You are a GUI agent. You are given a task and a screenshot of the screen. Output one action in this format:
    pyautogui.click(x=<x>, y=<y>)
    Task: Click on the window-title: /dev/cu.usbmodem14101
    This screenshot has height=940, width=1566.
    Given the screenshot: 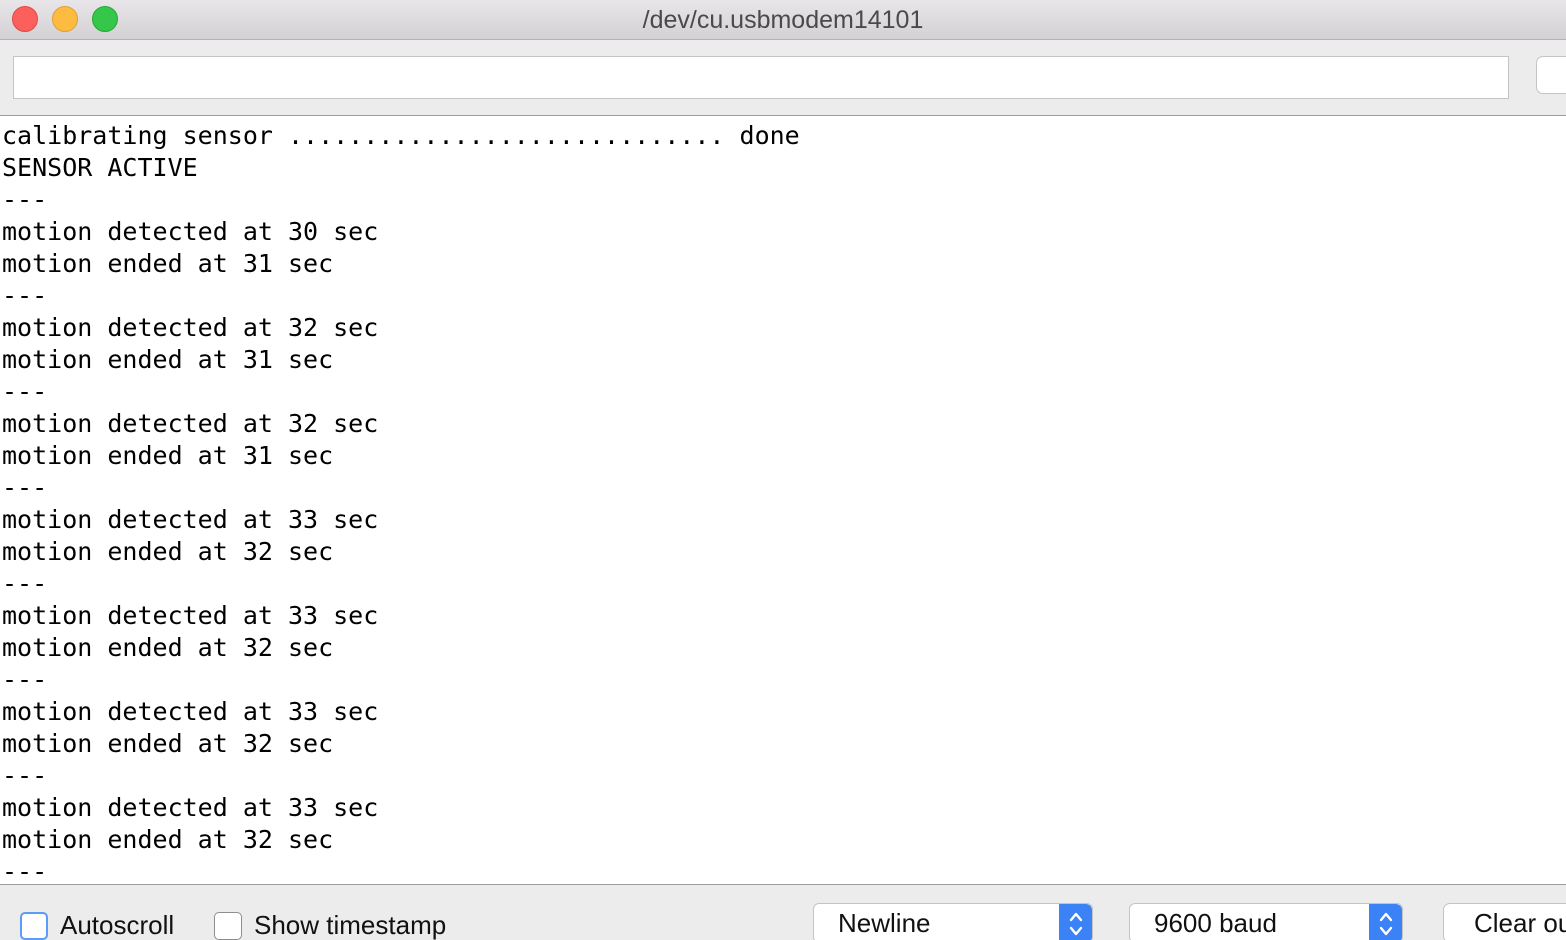 What is the action you would take?
    pyautogui.click(x=783, y=20)
    